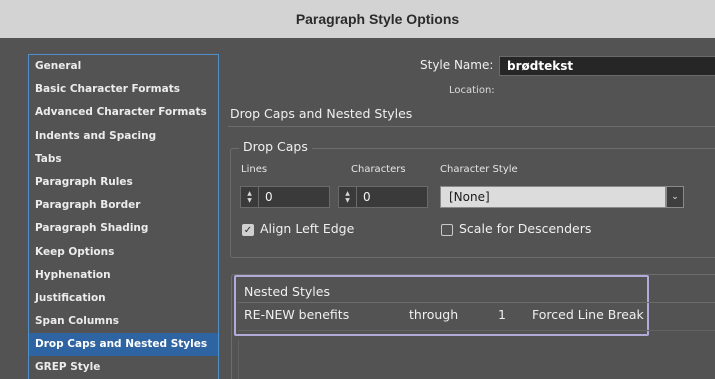 The image size is (715, 379). What do you see at coordinates (525, 228) in the screenshot?
I see `scale-for-descenders-label: Scale for Descenders` at bounding box center [525, 228].